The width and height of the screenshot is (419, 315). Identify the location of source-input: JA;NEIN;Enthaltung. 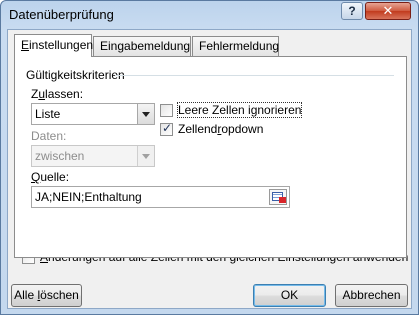
(160, 197).